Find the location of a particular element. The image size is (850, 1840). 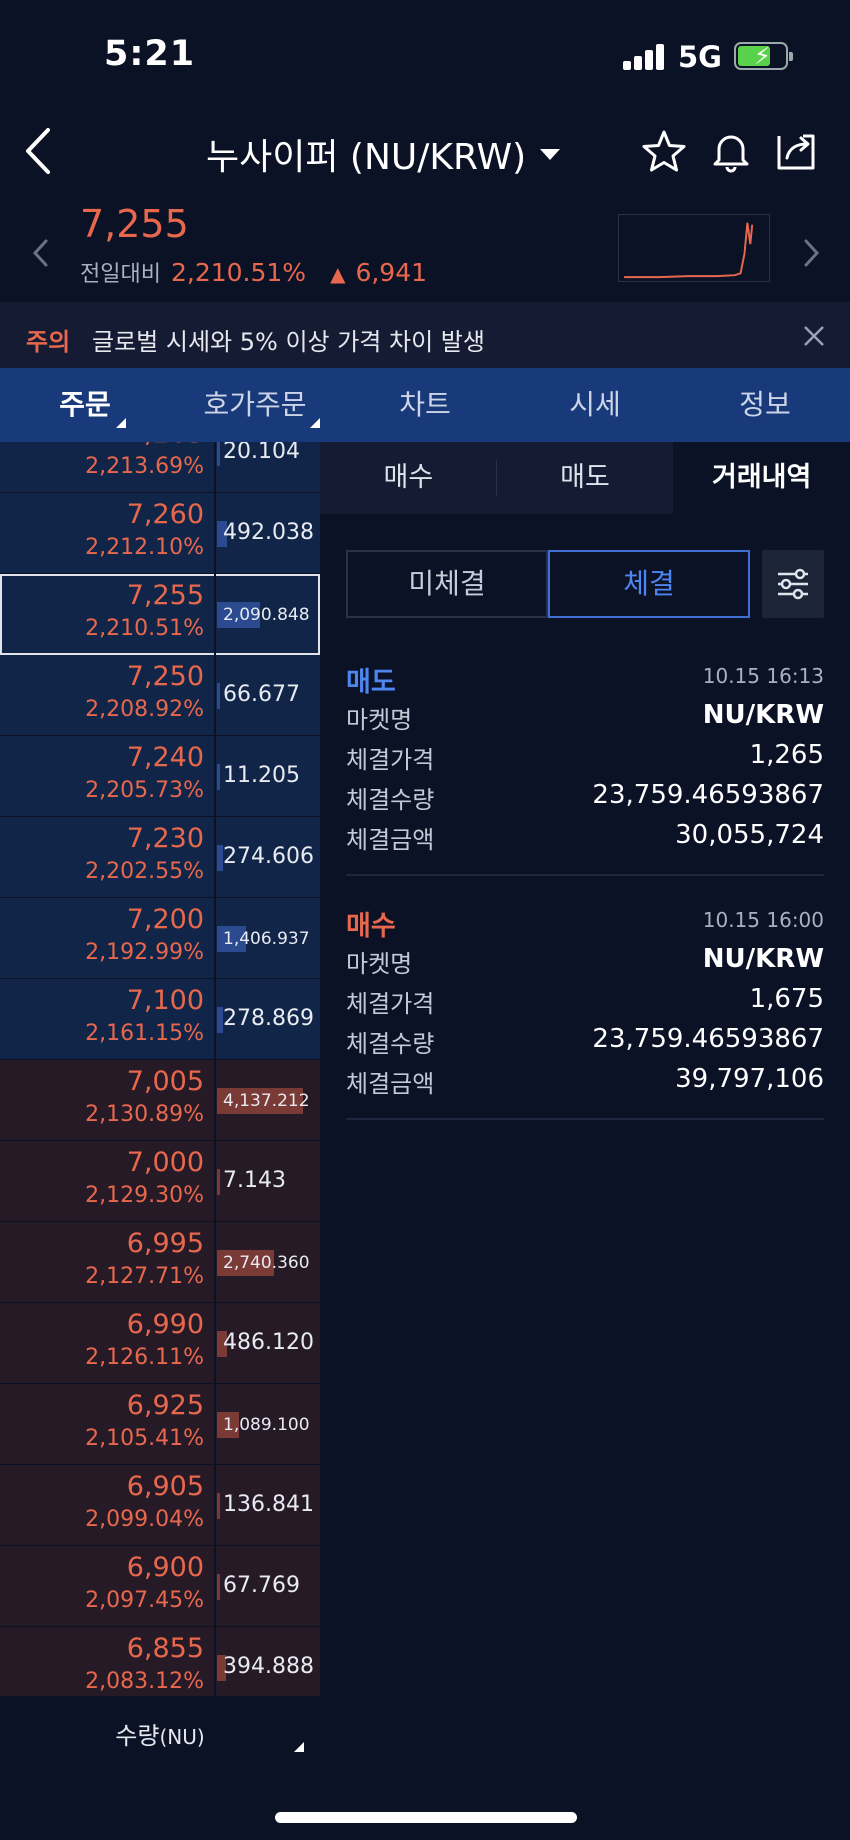

mini-chart is located at coordinates (694, 248).